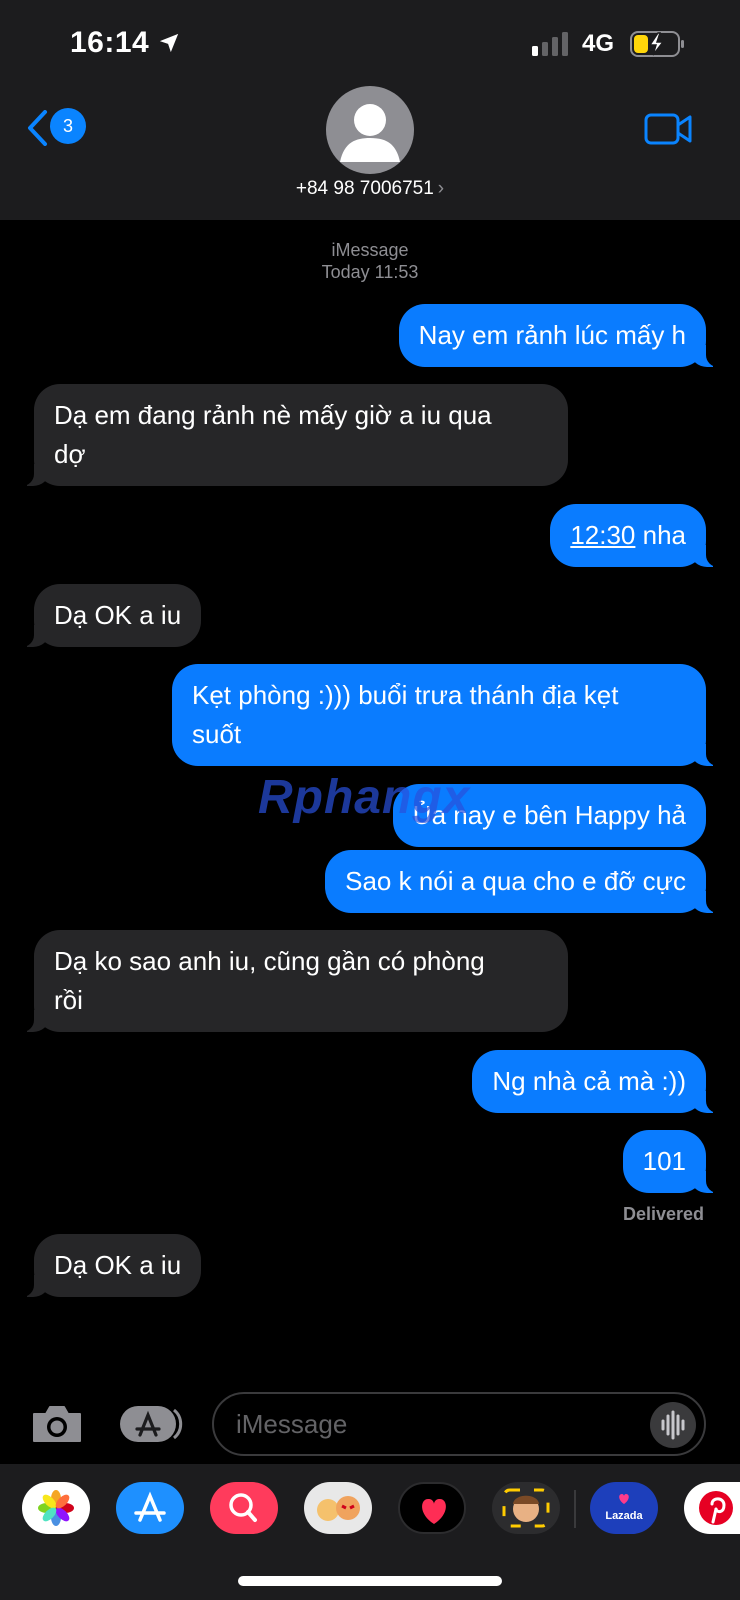  What do you see at coordinates (338, 1508) in the screenshot?
I see `memoji-stickers-icon` at bounding box center [338, 1508].